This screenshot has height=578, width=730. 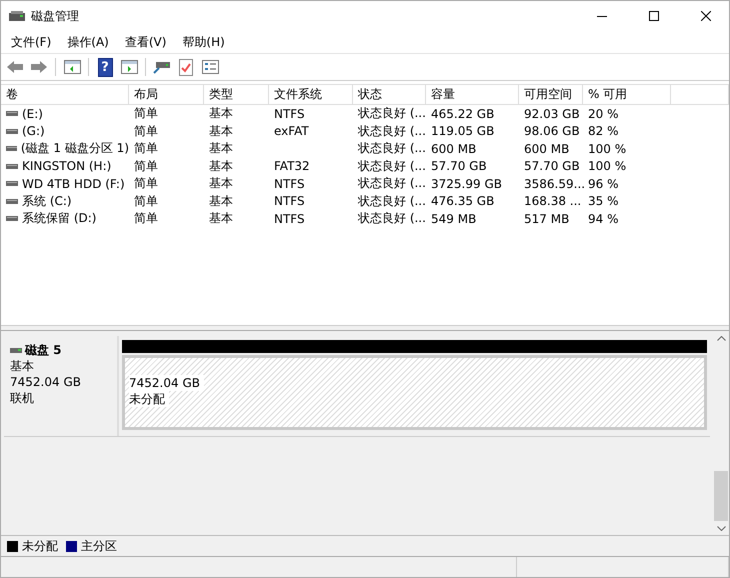 What do you see at coordinates (46, 382) in the screenshot?
I see `disk-size: 7452.04 GB` at bounding box center [46, 382].